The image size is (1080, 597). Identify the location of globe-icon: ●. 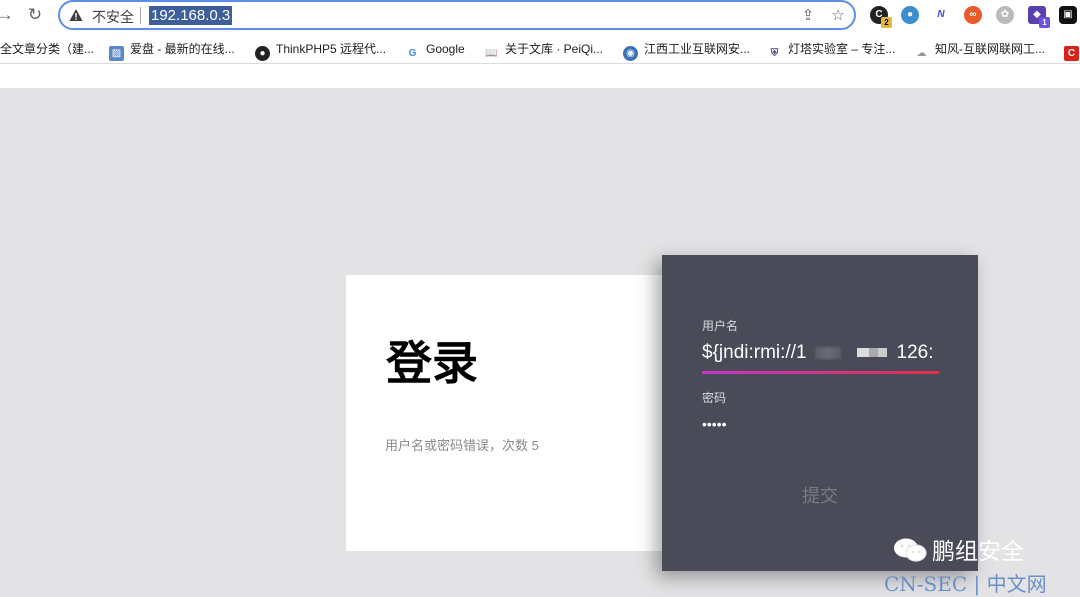
(262, 53).